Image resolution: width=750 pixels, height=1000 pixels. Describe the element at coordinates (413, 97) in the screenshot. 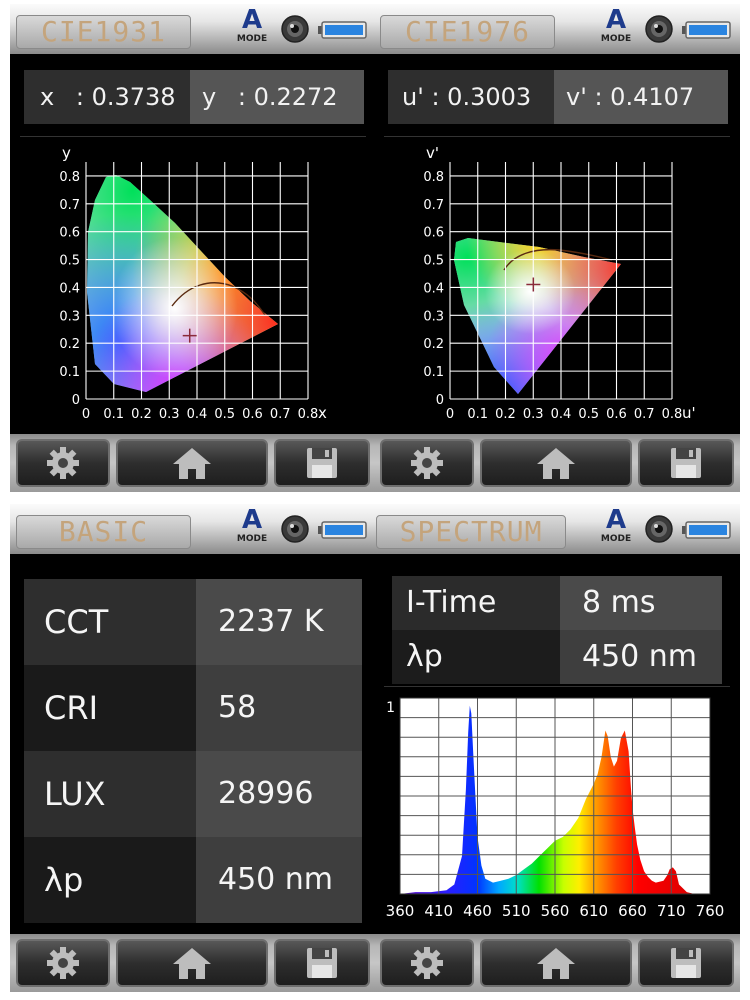

I see `u-label: u'` at that location.